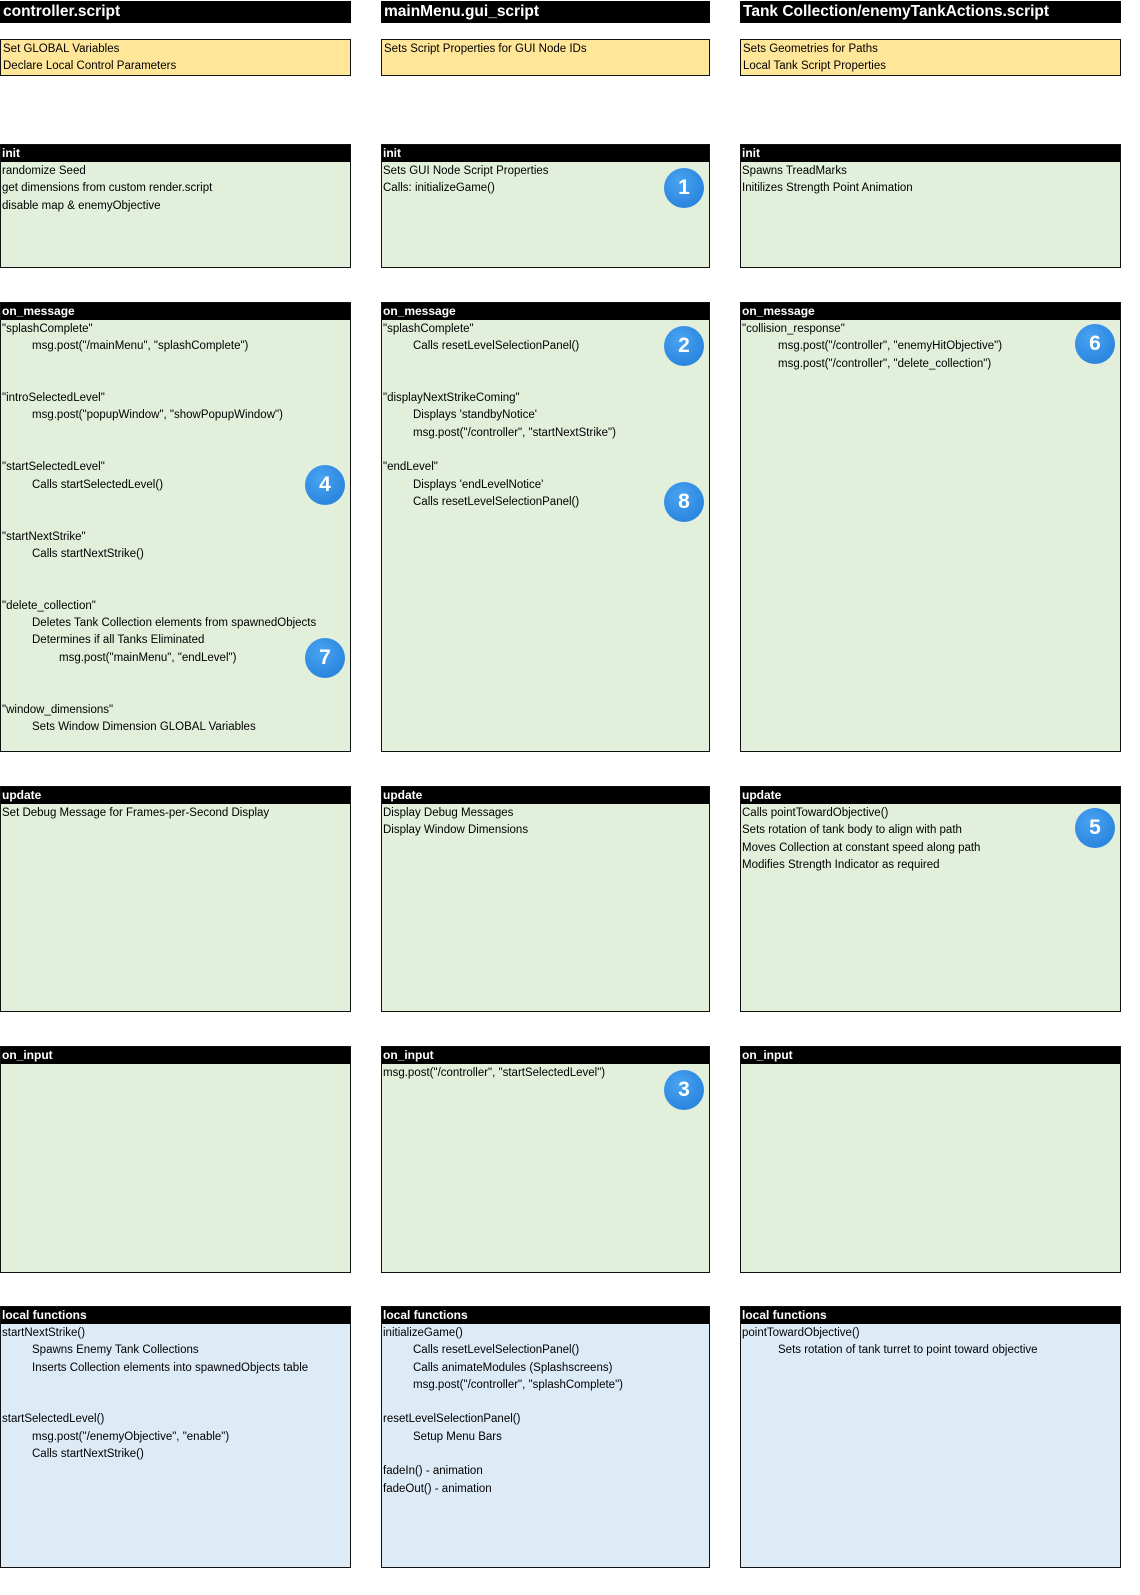 The height and width of the screenshot is (1595, 1140). I want to click on script-title: Tank Collection/enemyTankActions.script, so click(930, 12).